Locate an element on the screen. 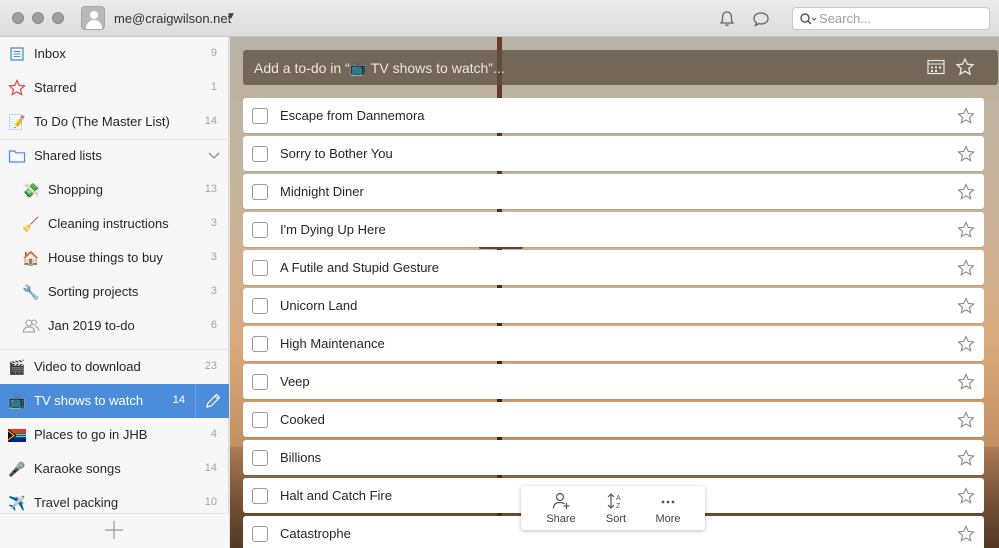 This screenshot has width=999, height=548. task-title: Catastrophe is located at coordinates (315, 533).